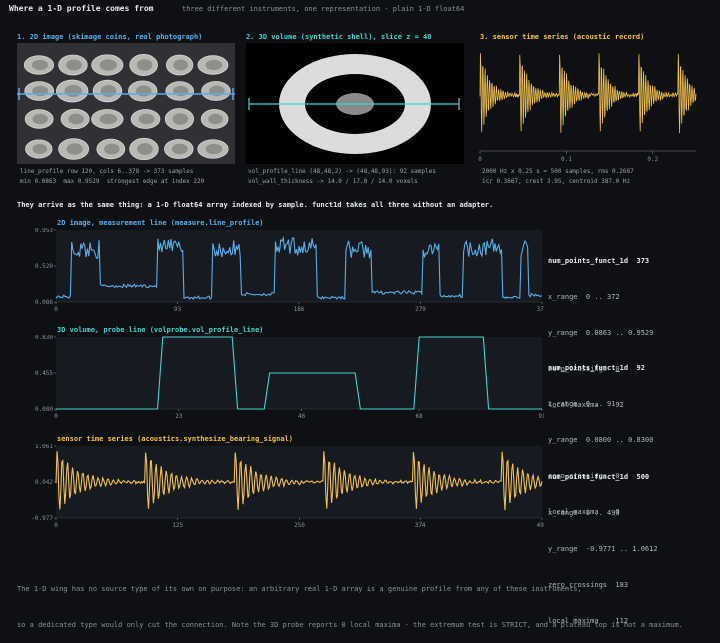 Image resolution: width=720 pixels, height=643 pixels. Describe the element at coordinates (287, 486) in the screenshot. I see `chart-sensor-signal: 1.061 0.042 -0.9770 125 250 374 499` at that location.